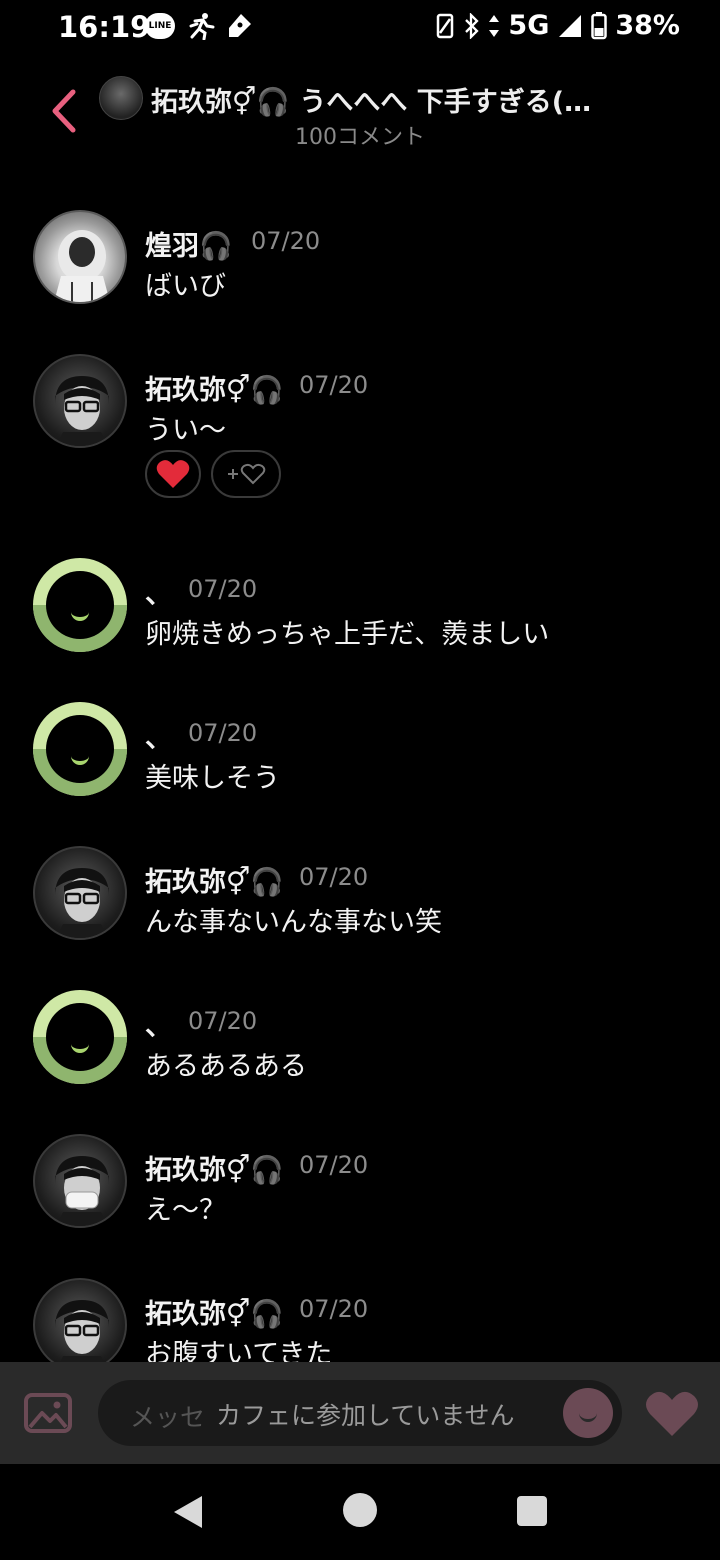 The height and width of the screenshot is (1560, 720). What do you see at coordinates (185, 430) in the screenshot?
I see `comment-text: うい〜` at bounding box center [185, 430].